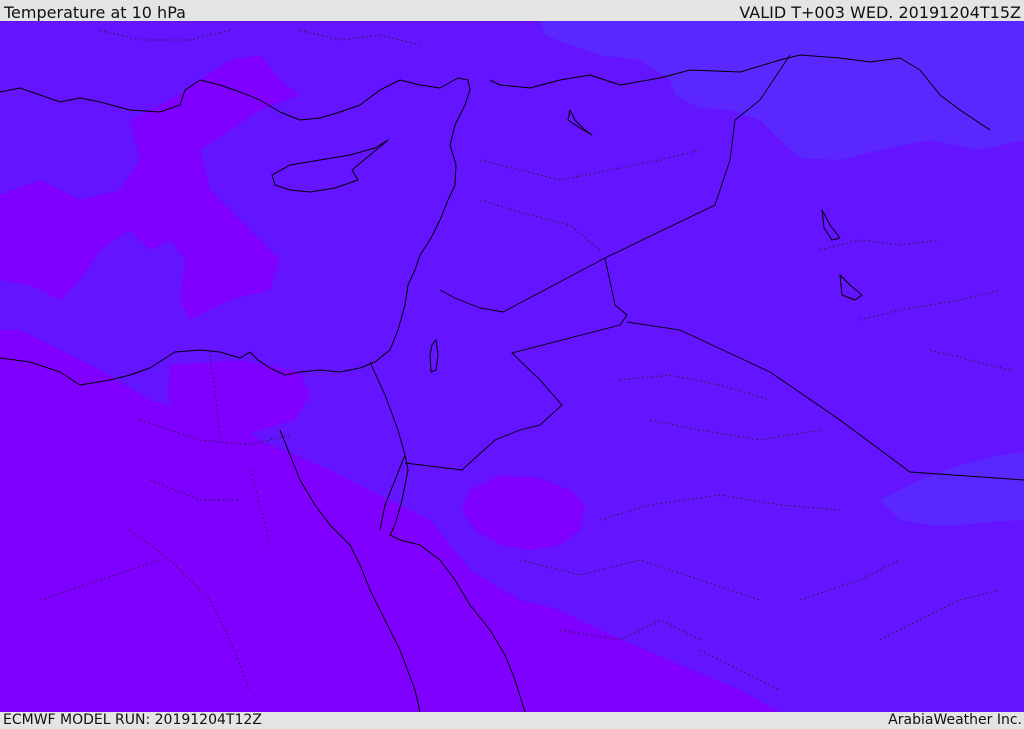 This screenshot has height=729, width=1024. I want to click on valid-time-label: VALID T+003 WED. 20191204T15Z, so click(880, 12).